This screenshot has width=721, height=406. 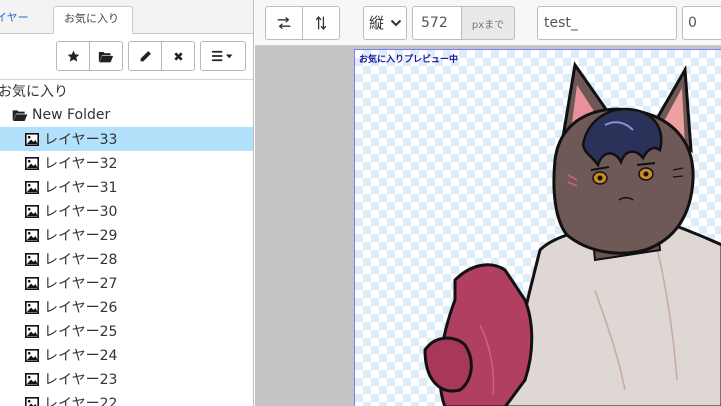 What do you see at coordinates (81, 260) in the screenshot?
I see `tree-layer-label: レイヤー28` at bounding box center [81, 260].